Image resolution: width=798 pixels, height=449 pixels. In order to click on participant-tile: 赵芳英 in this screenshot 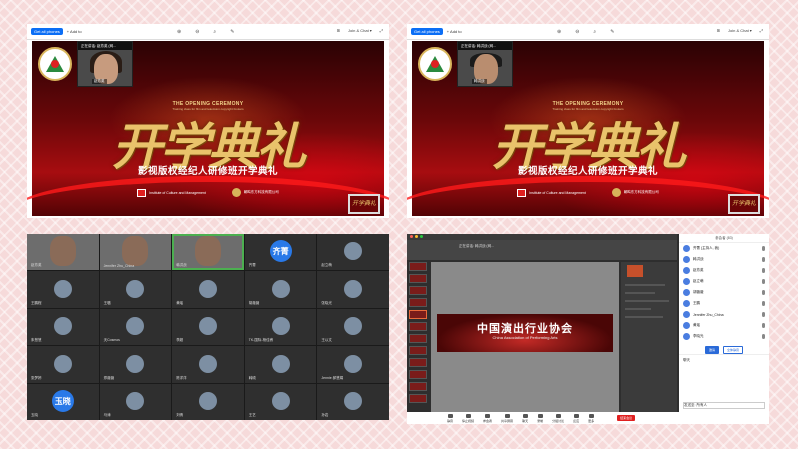, I will do `click(63, 252)`.